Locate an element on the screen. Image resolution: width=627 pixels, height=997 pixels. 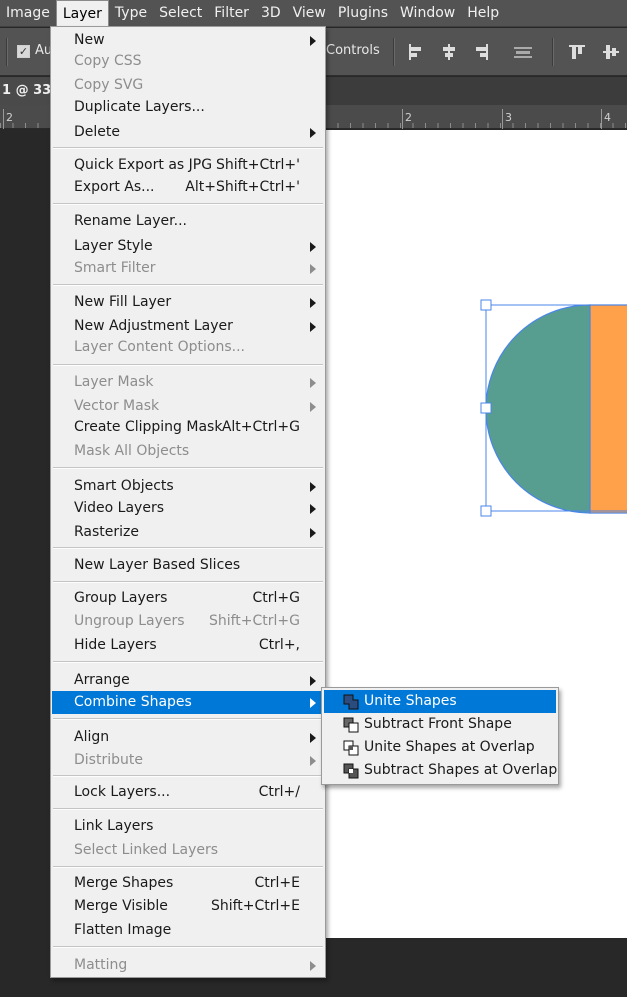
menu-item-new-adjustment-layer: New Adjustment Layer is located at coordinates (188, 326).